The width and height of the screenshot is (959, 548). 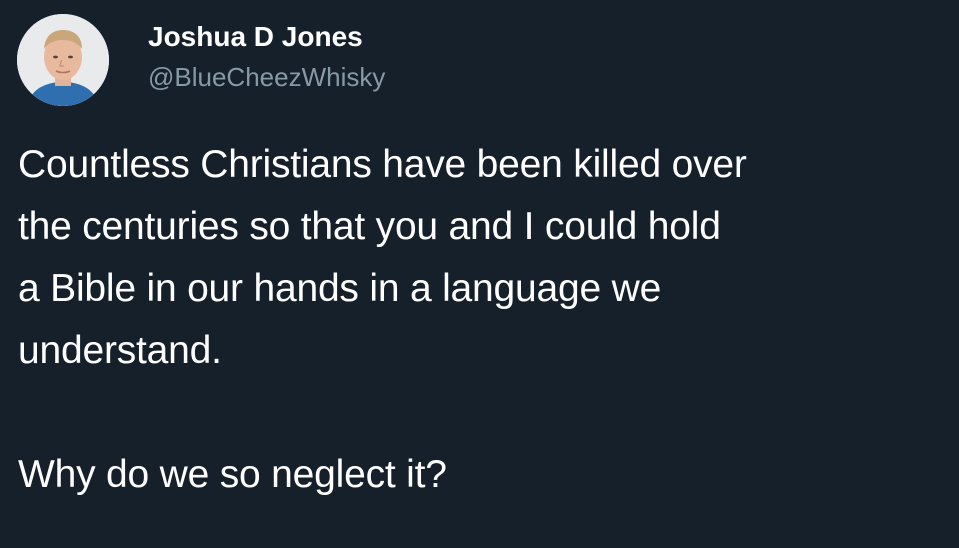 I want to click on tweet-text-line: Why do we so neglect it?, so click(x=232, y=474).